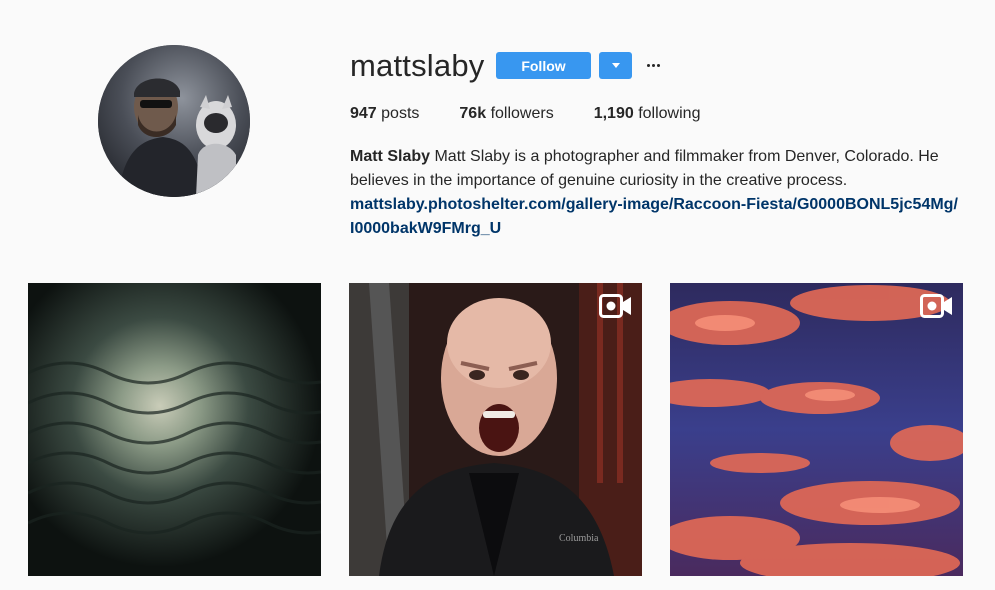 This screenshot has height=590, width=995. What do you see at coordinates (613, 113) in the screenshot?
I see `following-count: 1,190` at bounding box center [613, 113].